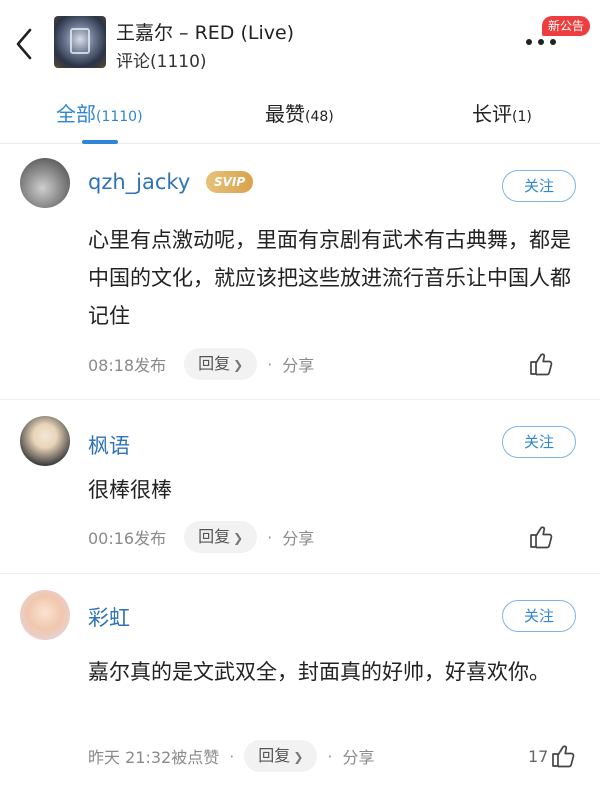  Describe the element at coordinates (300, 42) in the screenshot. I see `top-bar: 王嘉尔 – RED (Live) 评论(1110) 新公告` at that location.